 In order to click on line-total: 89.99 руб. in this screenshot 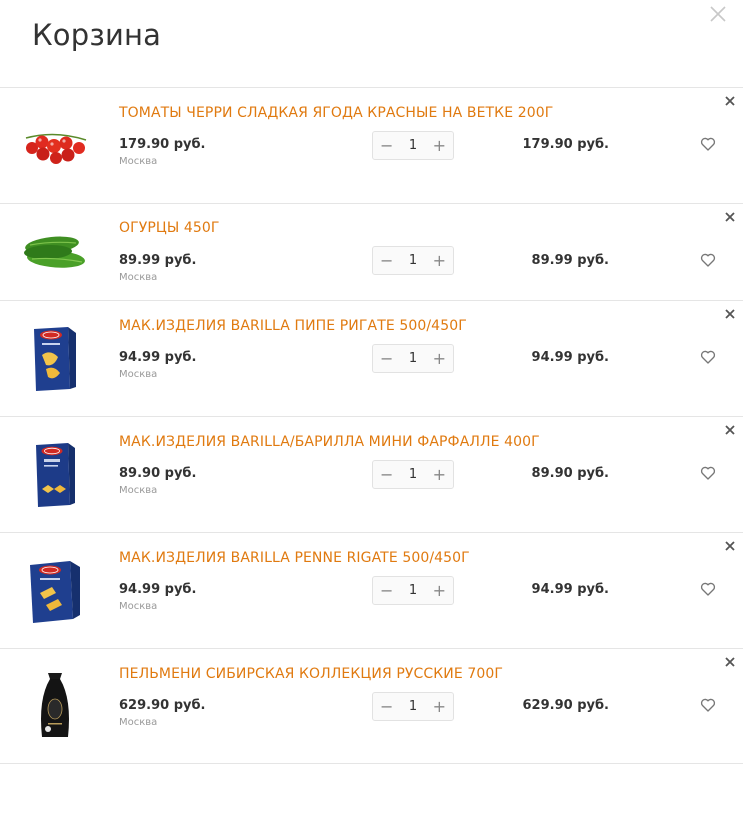, I will do `click(570, 260)`.